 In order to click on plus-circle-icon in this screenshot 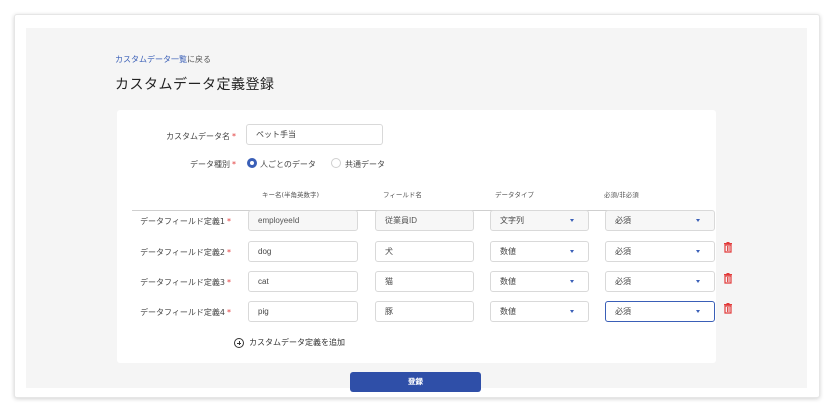, I will do `click(239, 342)`.